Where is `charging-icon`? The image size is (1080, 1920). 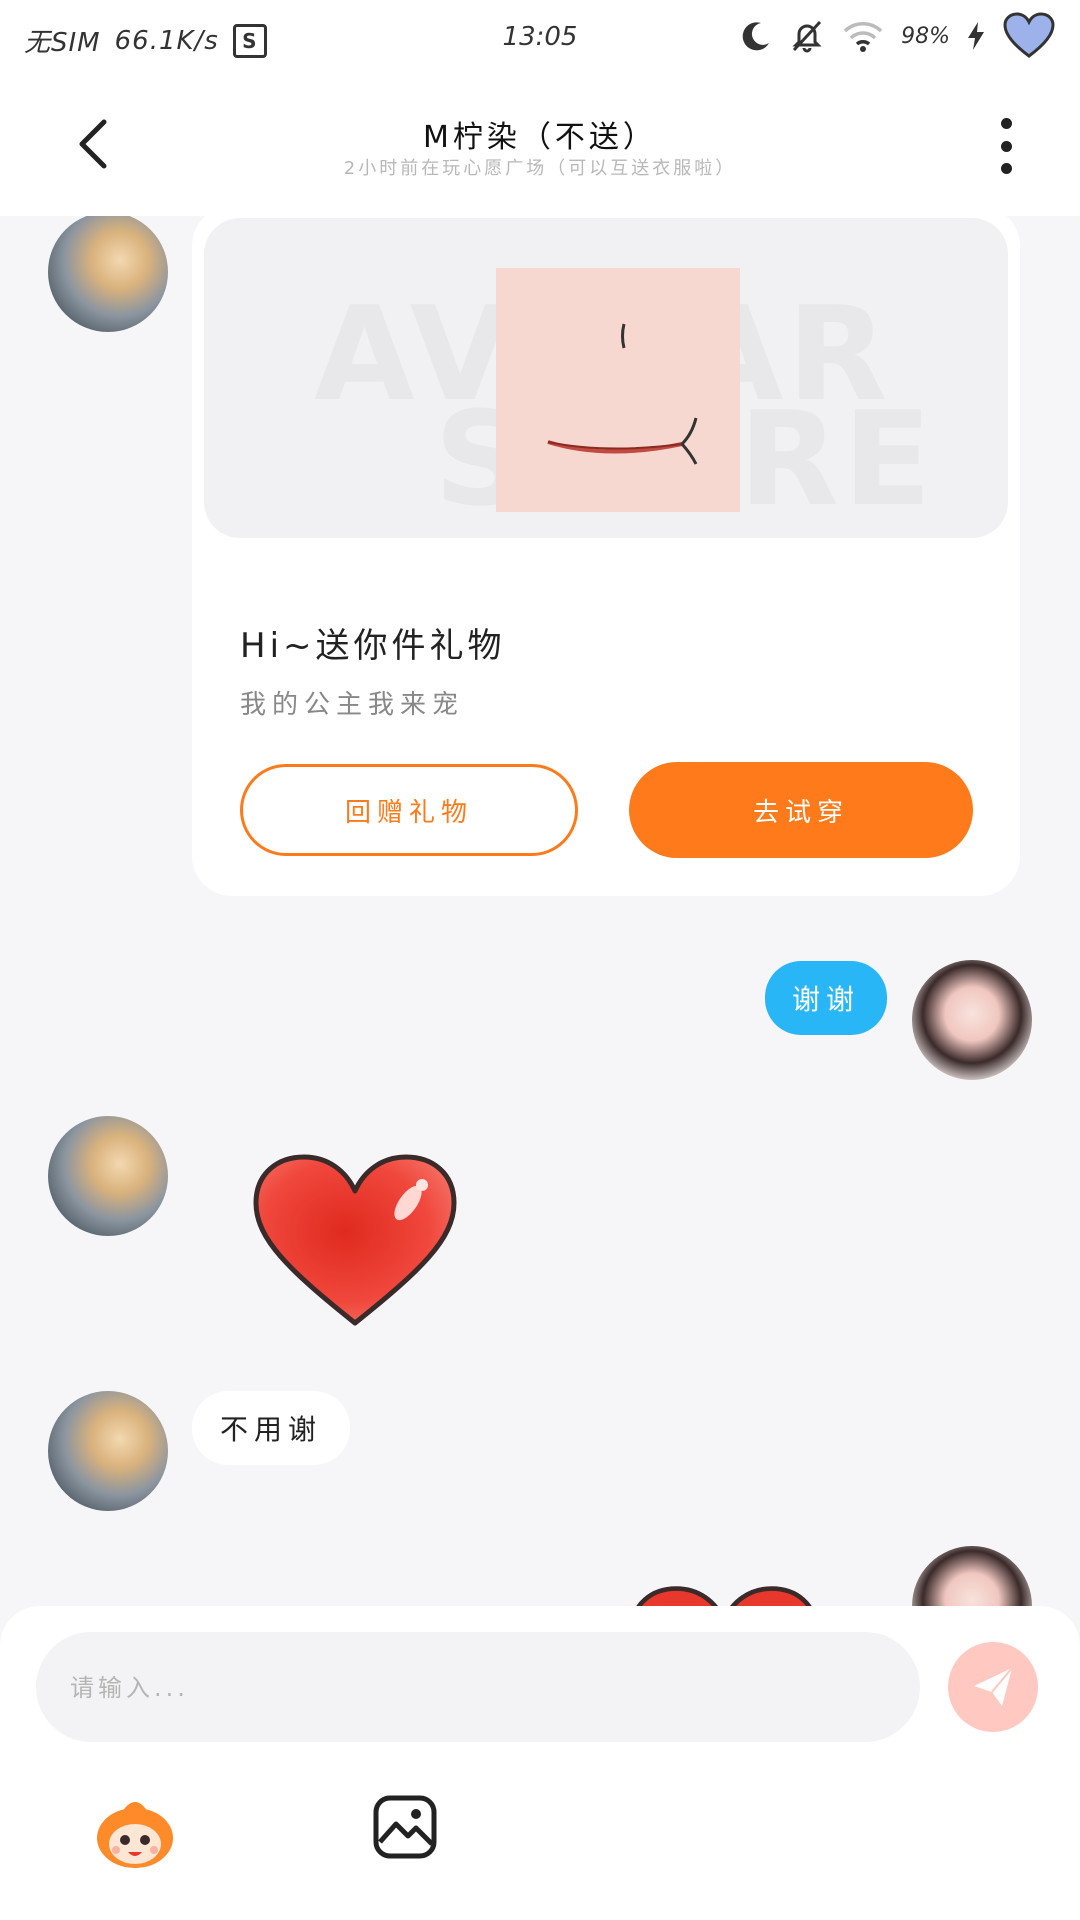 charging-icon is located at coordinates (976, 36).